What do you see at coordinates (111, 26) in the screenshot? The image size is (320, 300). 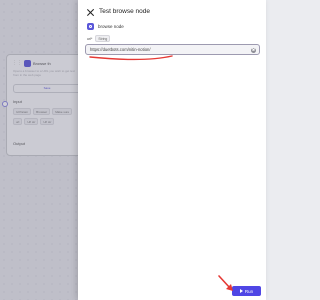 I see `node-name: browse node` at bounding box center [111, 26].